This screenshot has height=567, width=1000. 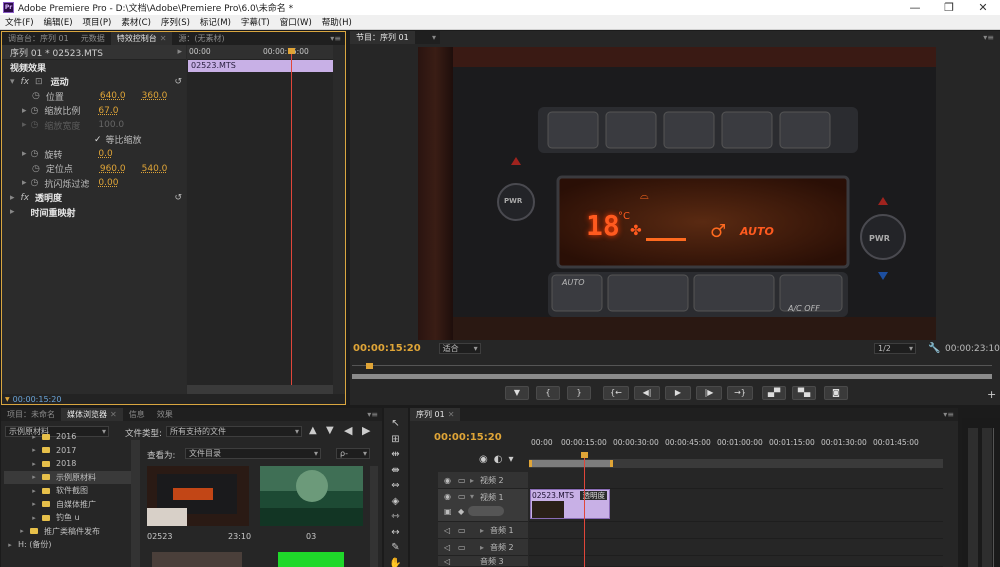 What do you see at coordinates (291, 51) in the screenshot?
I see `playhead-handle` at bounding box center [291, 51].